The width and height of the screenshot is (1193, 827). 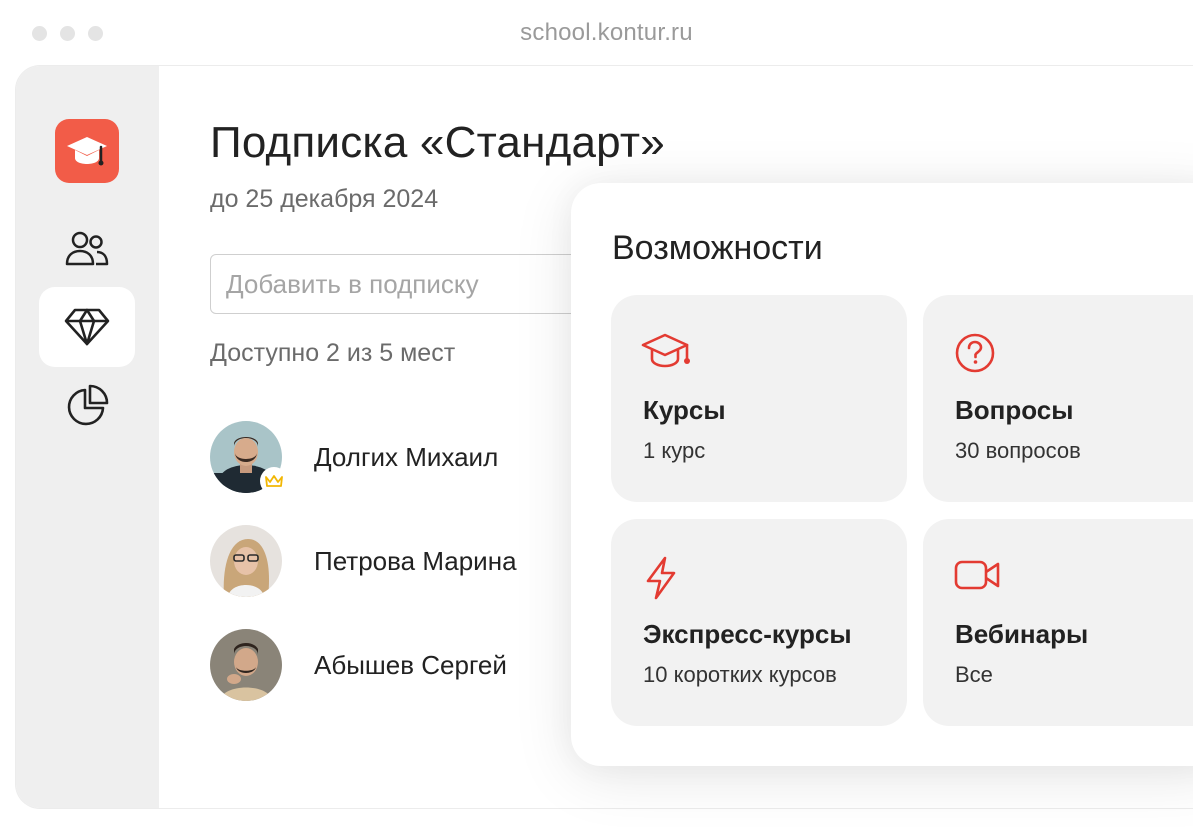 I want to click on users-icon, so click(x=87, y=248).